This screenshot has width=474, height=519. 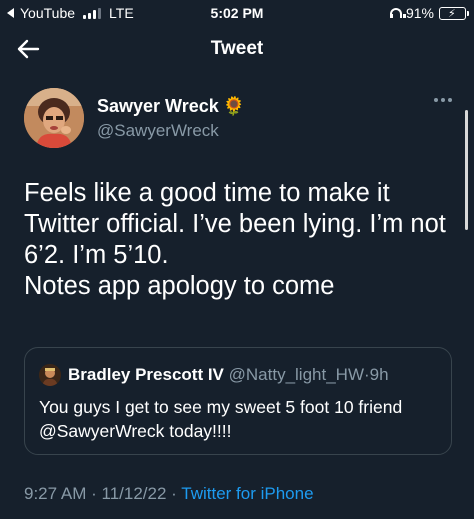 I want to click on quoted-author-name: Bradley Prescott IV, so click(x=146, y=374).